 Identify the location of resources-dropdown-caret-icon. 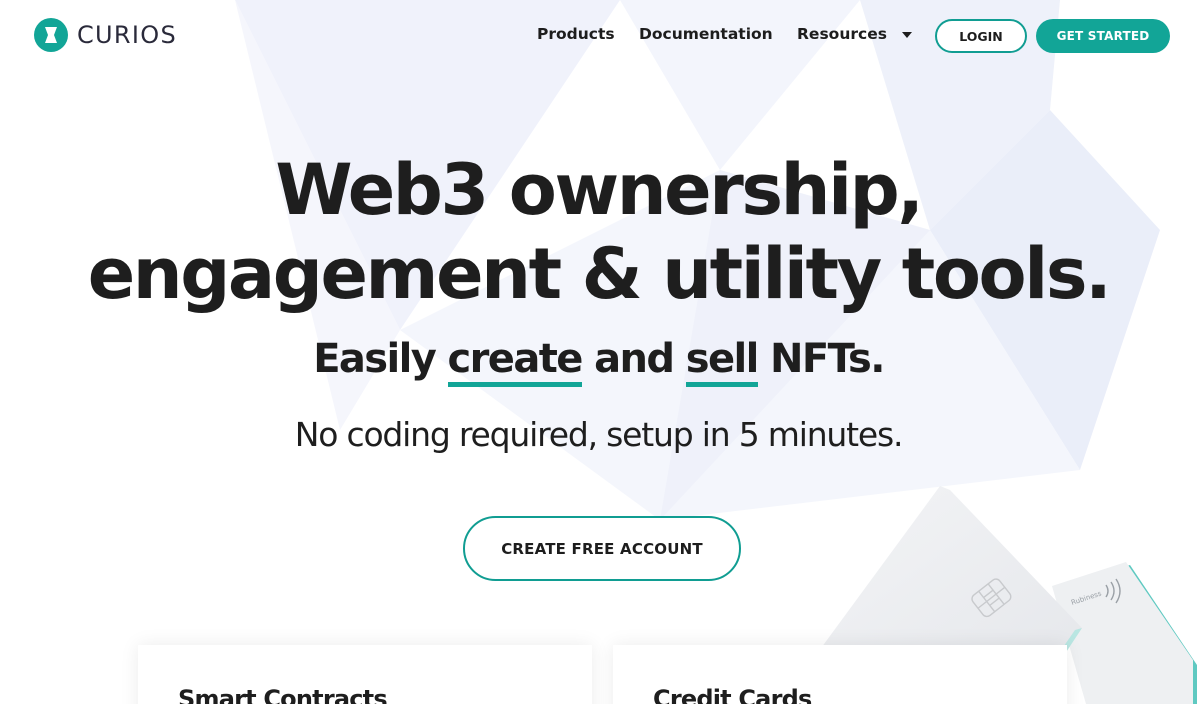
(907, 35).